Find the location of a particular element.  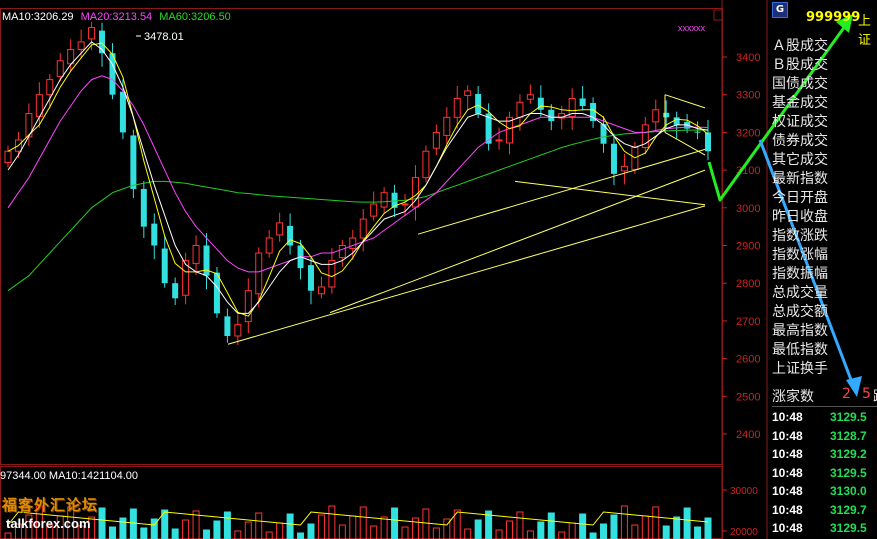

field-item: Ａ股成交 is located at coordinates (824, 46).